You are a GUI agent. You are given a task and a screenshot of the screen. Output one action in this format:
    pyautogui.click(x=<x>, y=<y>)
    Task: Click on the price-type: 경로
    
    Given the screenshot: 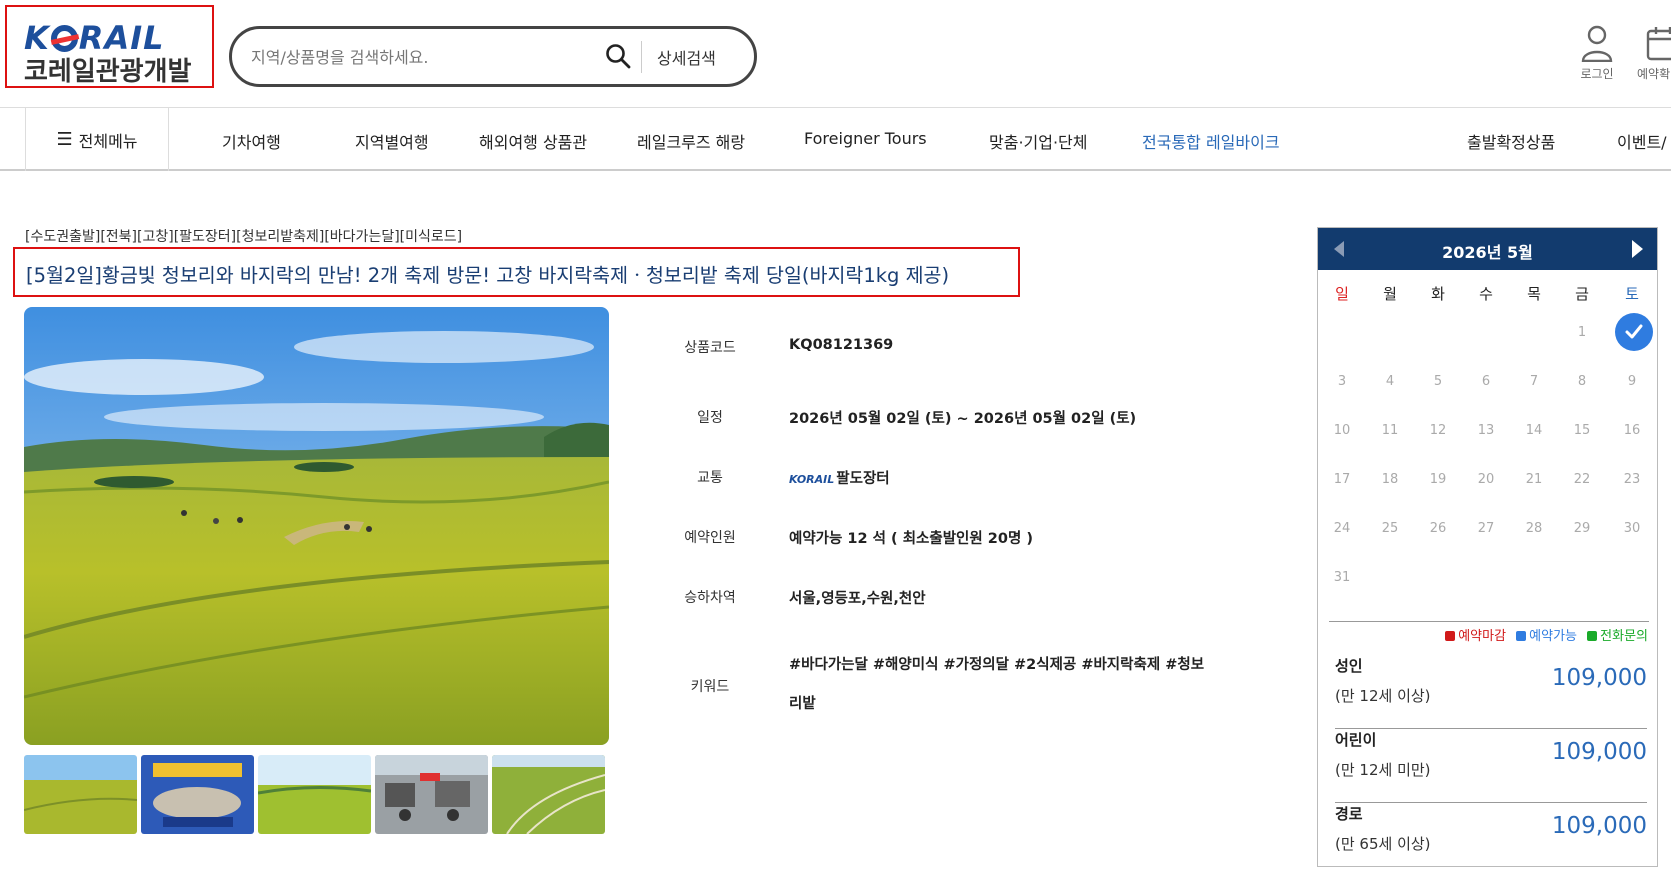 What is the action you would take?
    pyautogui.click(x=1349, y=814)
    